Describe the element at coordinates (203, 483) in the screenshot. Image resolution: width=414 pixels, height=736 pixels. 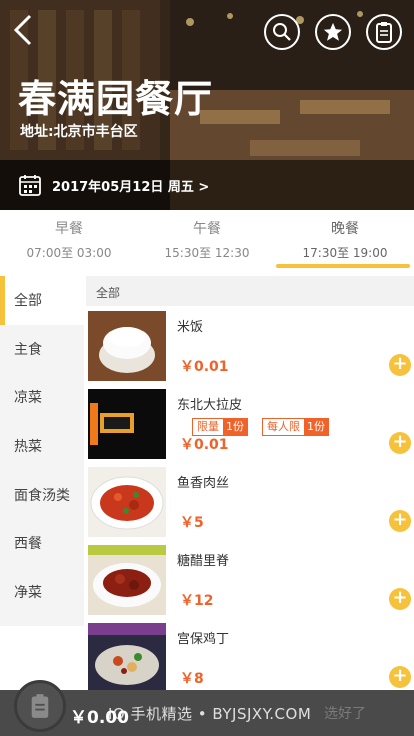
I see `dish-name: 鱼香肉丝` at that location.